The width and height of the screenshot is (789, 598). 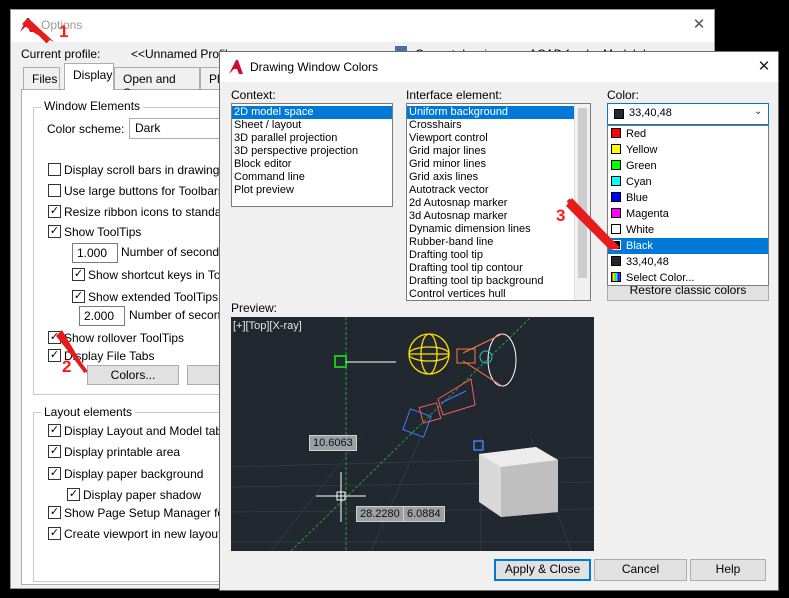 I want to click on annotation-arrow-1-line, so click(x=37, y=31).